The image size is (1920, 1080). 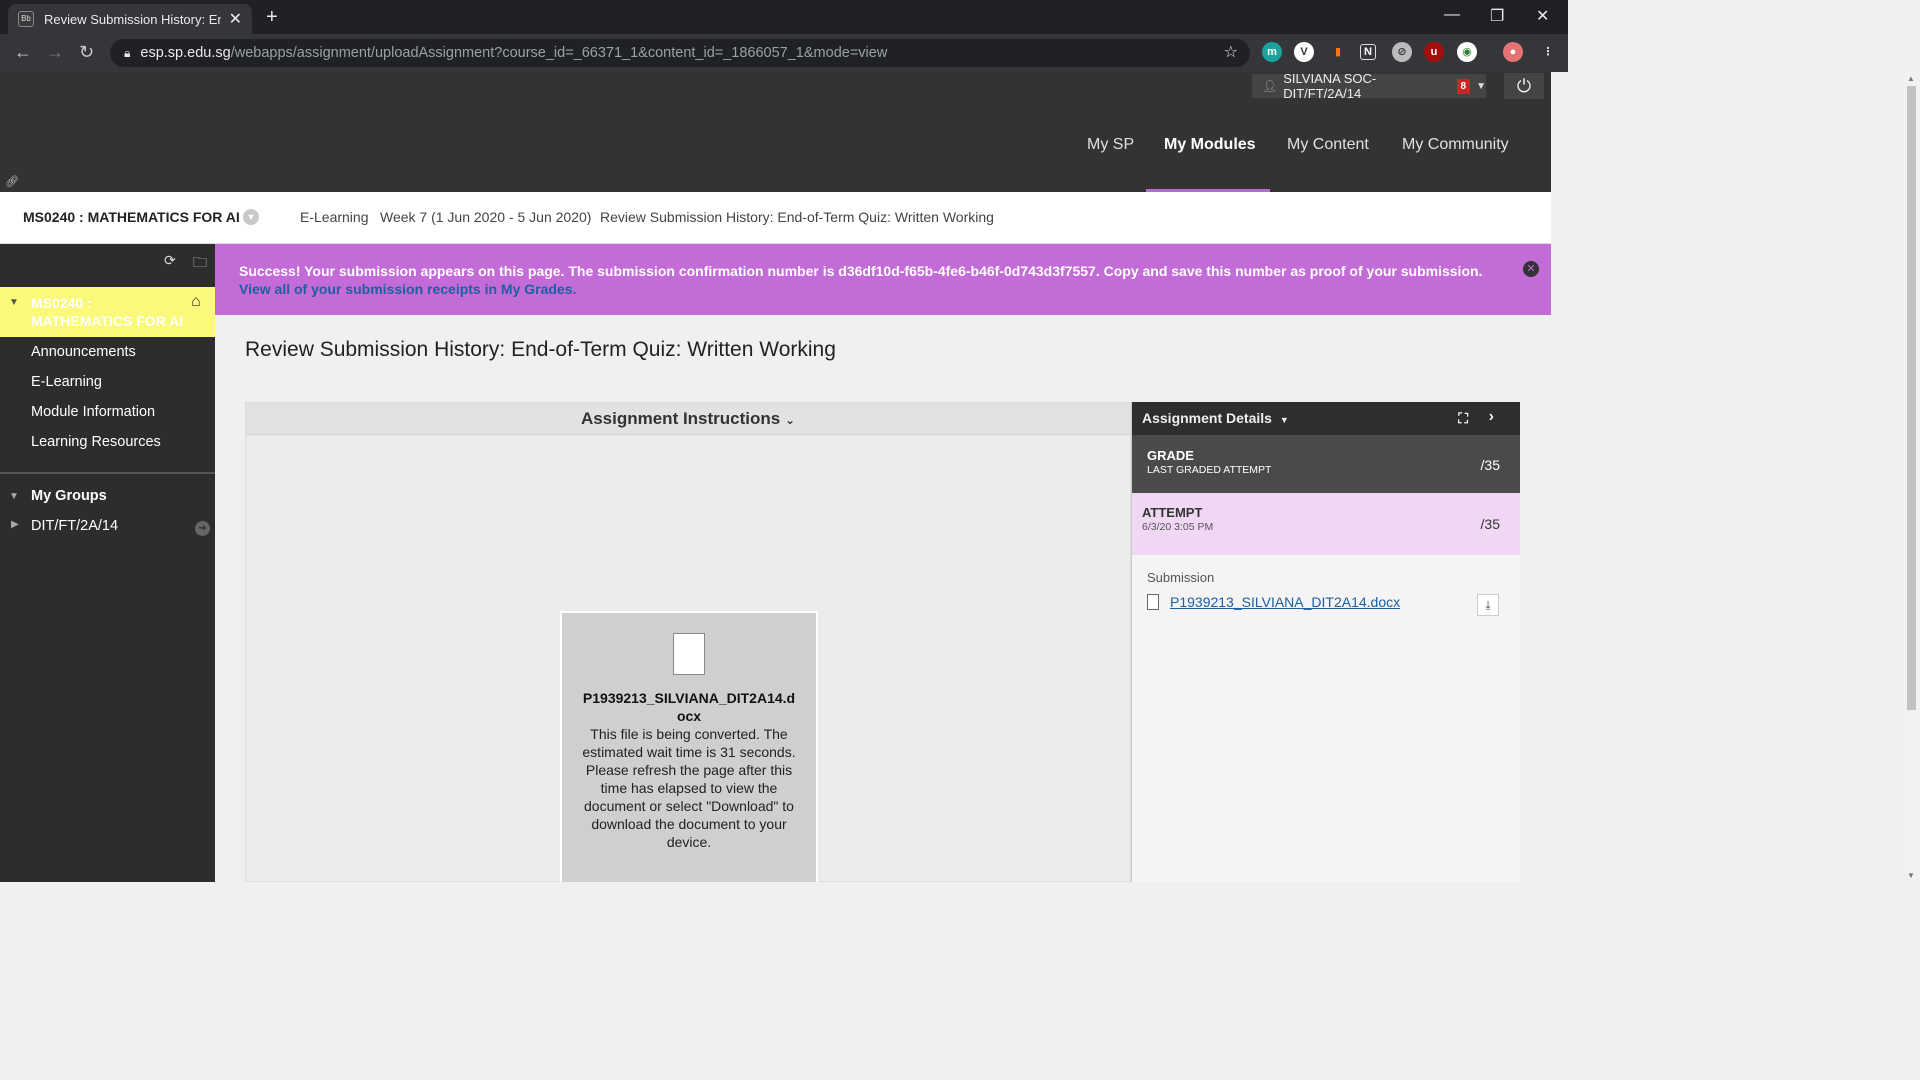 What do you see at coordinates (1209, 470) in the screenshot?
I see `grade-sub-label: LAST GRADED ATTEMPT` at bounding box center [1209, 470].